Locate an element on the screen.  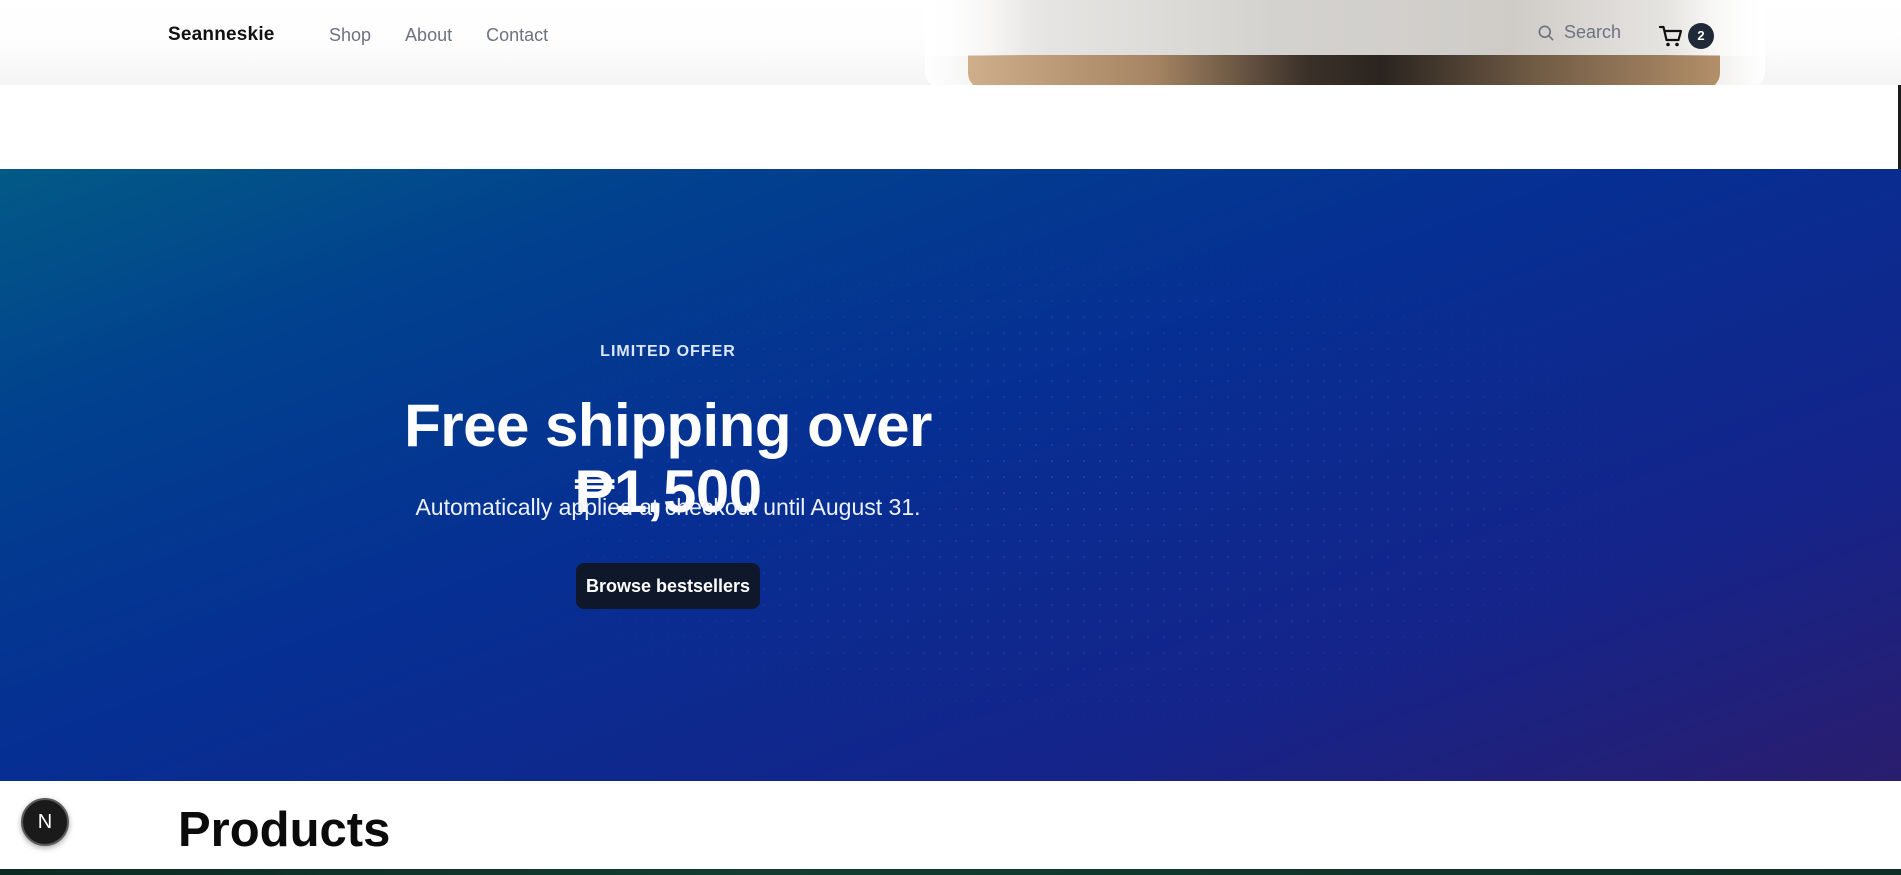
site-header: Seanneskie Shop About Contact Search 2 is located at coordinates (950, 42).